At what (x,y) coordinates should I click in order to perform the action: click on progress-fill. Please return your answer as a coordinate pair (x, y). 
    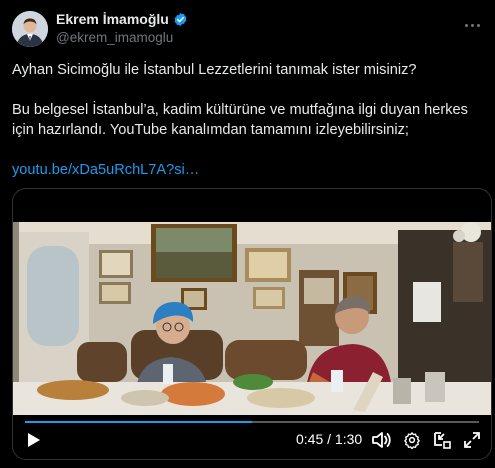
    Looking at the image, I should click on (138, 422).